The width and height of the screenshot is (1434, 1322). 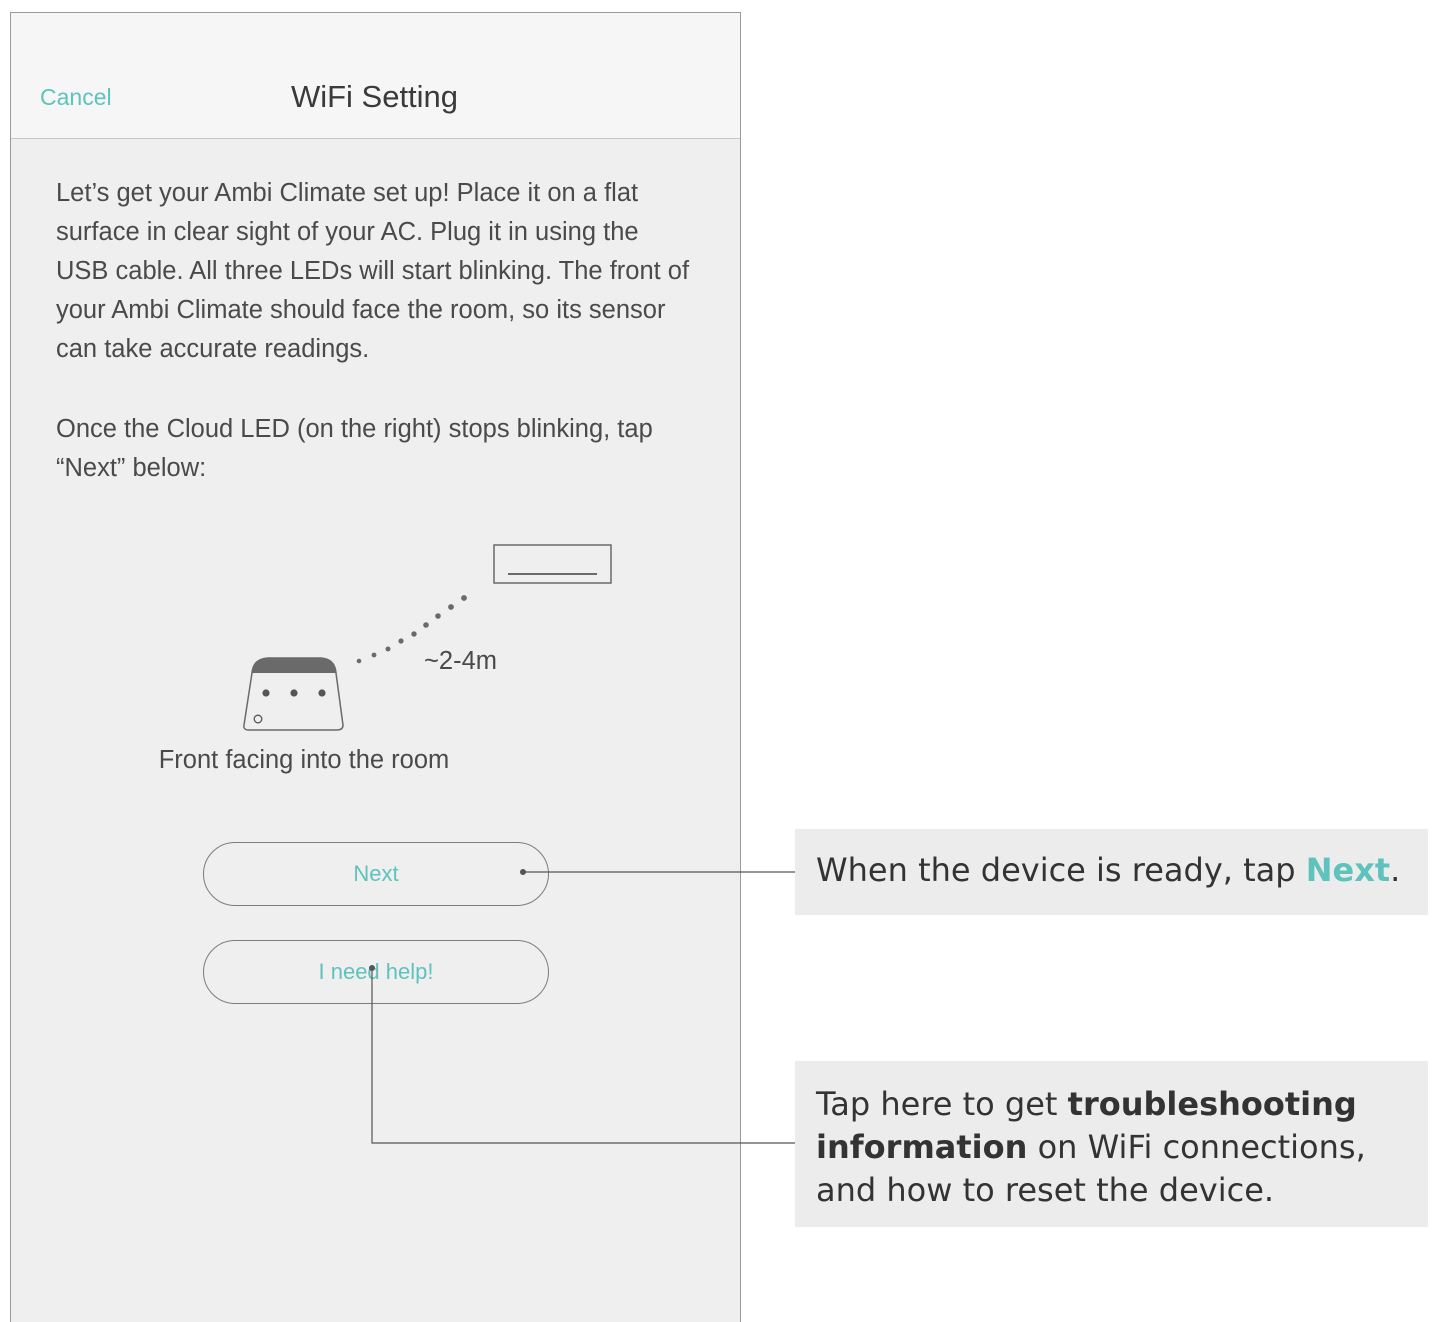 I want to click on placement-illustration, so click(x=427, y=637).